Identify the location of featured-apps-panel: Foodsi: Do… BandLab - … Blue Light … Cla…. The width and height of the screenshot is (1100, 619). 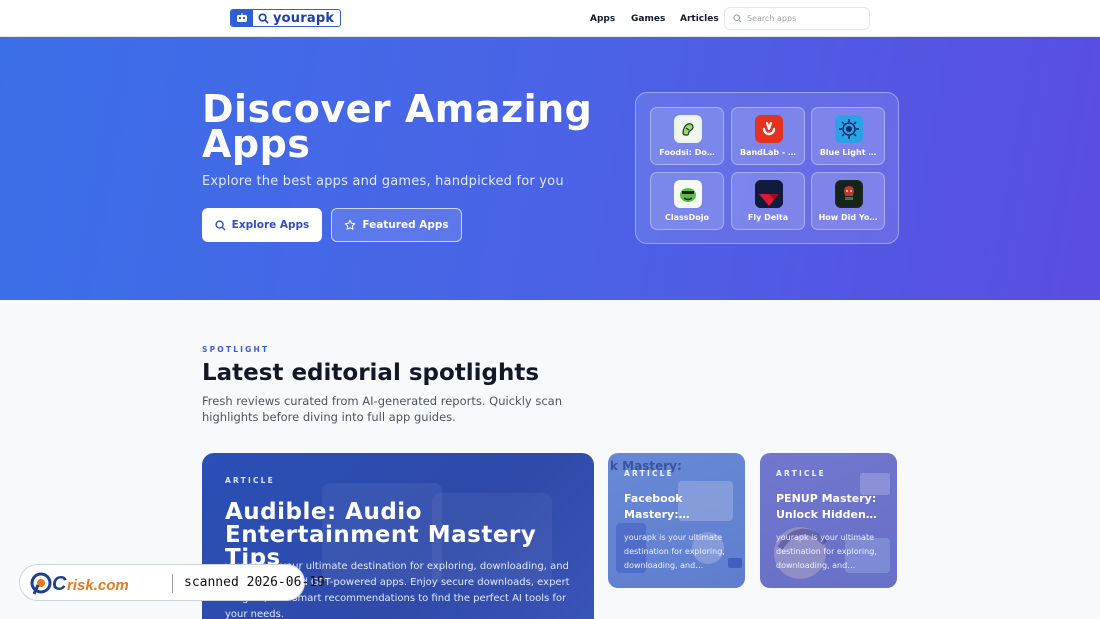
(767, 168).